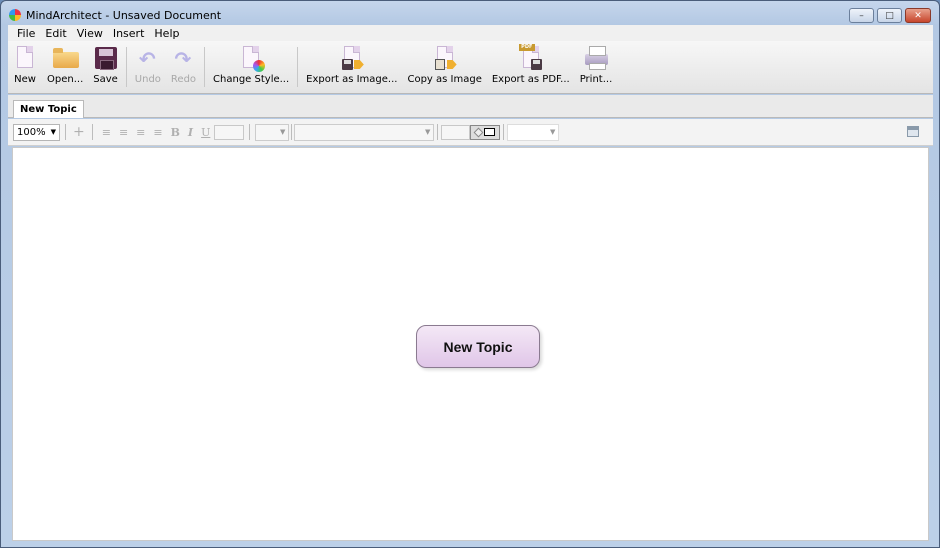  I want to click on add-topic-icon: +, so click(79, 132).